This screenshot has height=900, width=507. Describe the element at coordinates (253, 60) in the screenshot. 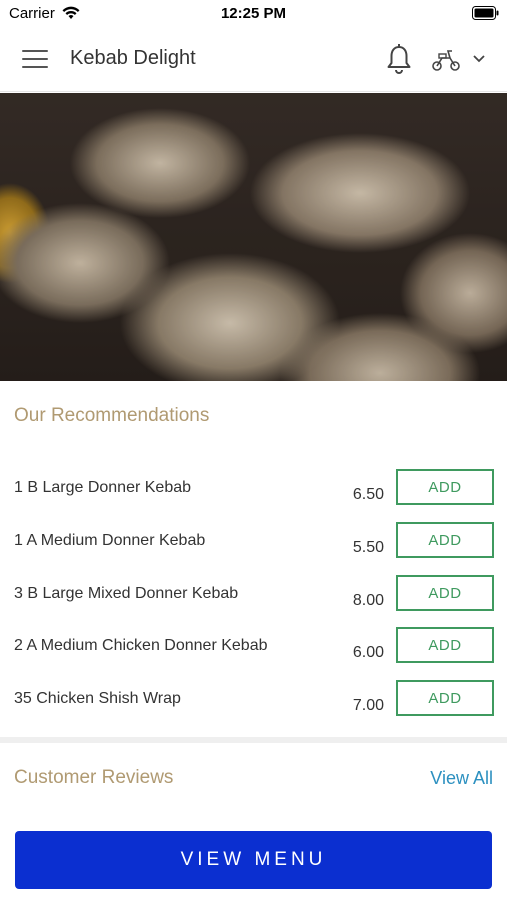

I see `app-header: Kebab Delight` at that location.